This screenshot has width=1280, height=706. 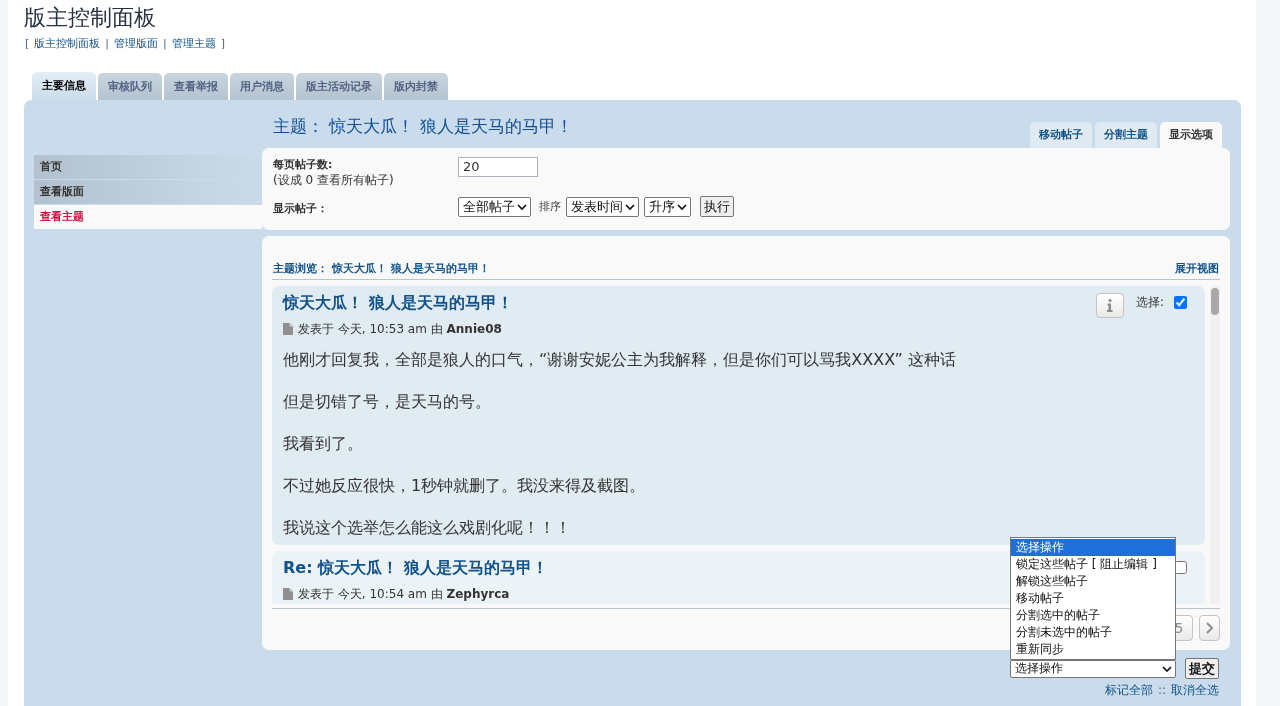 I want to click on post-paragraph: 不过她反应很快，1秒钟就删了。我没来得及截图。, so click(x=465, y=486).